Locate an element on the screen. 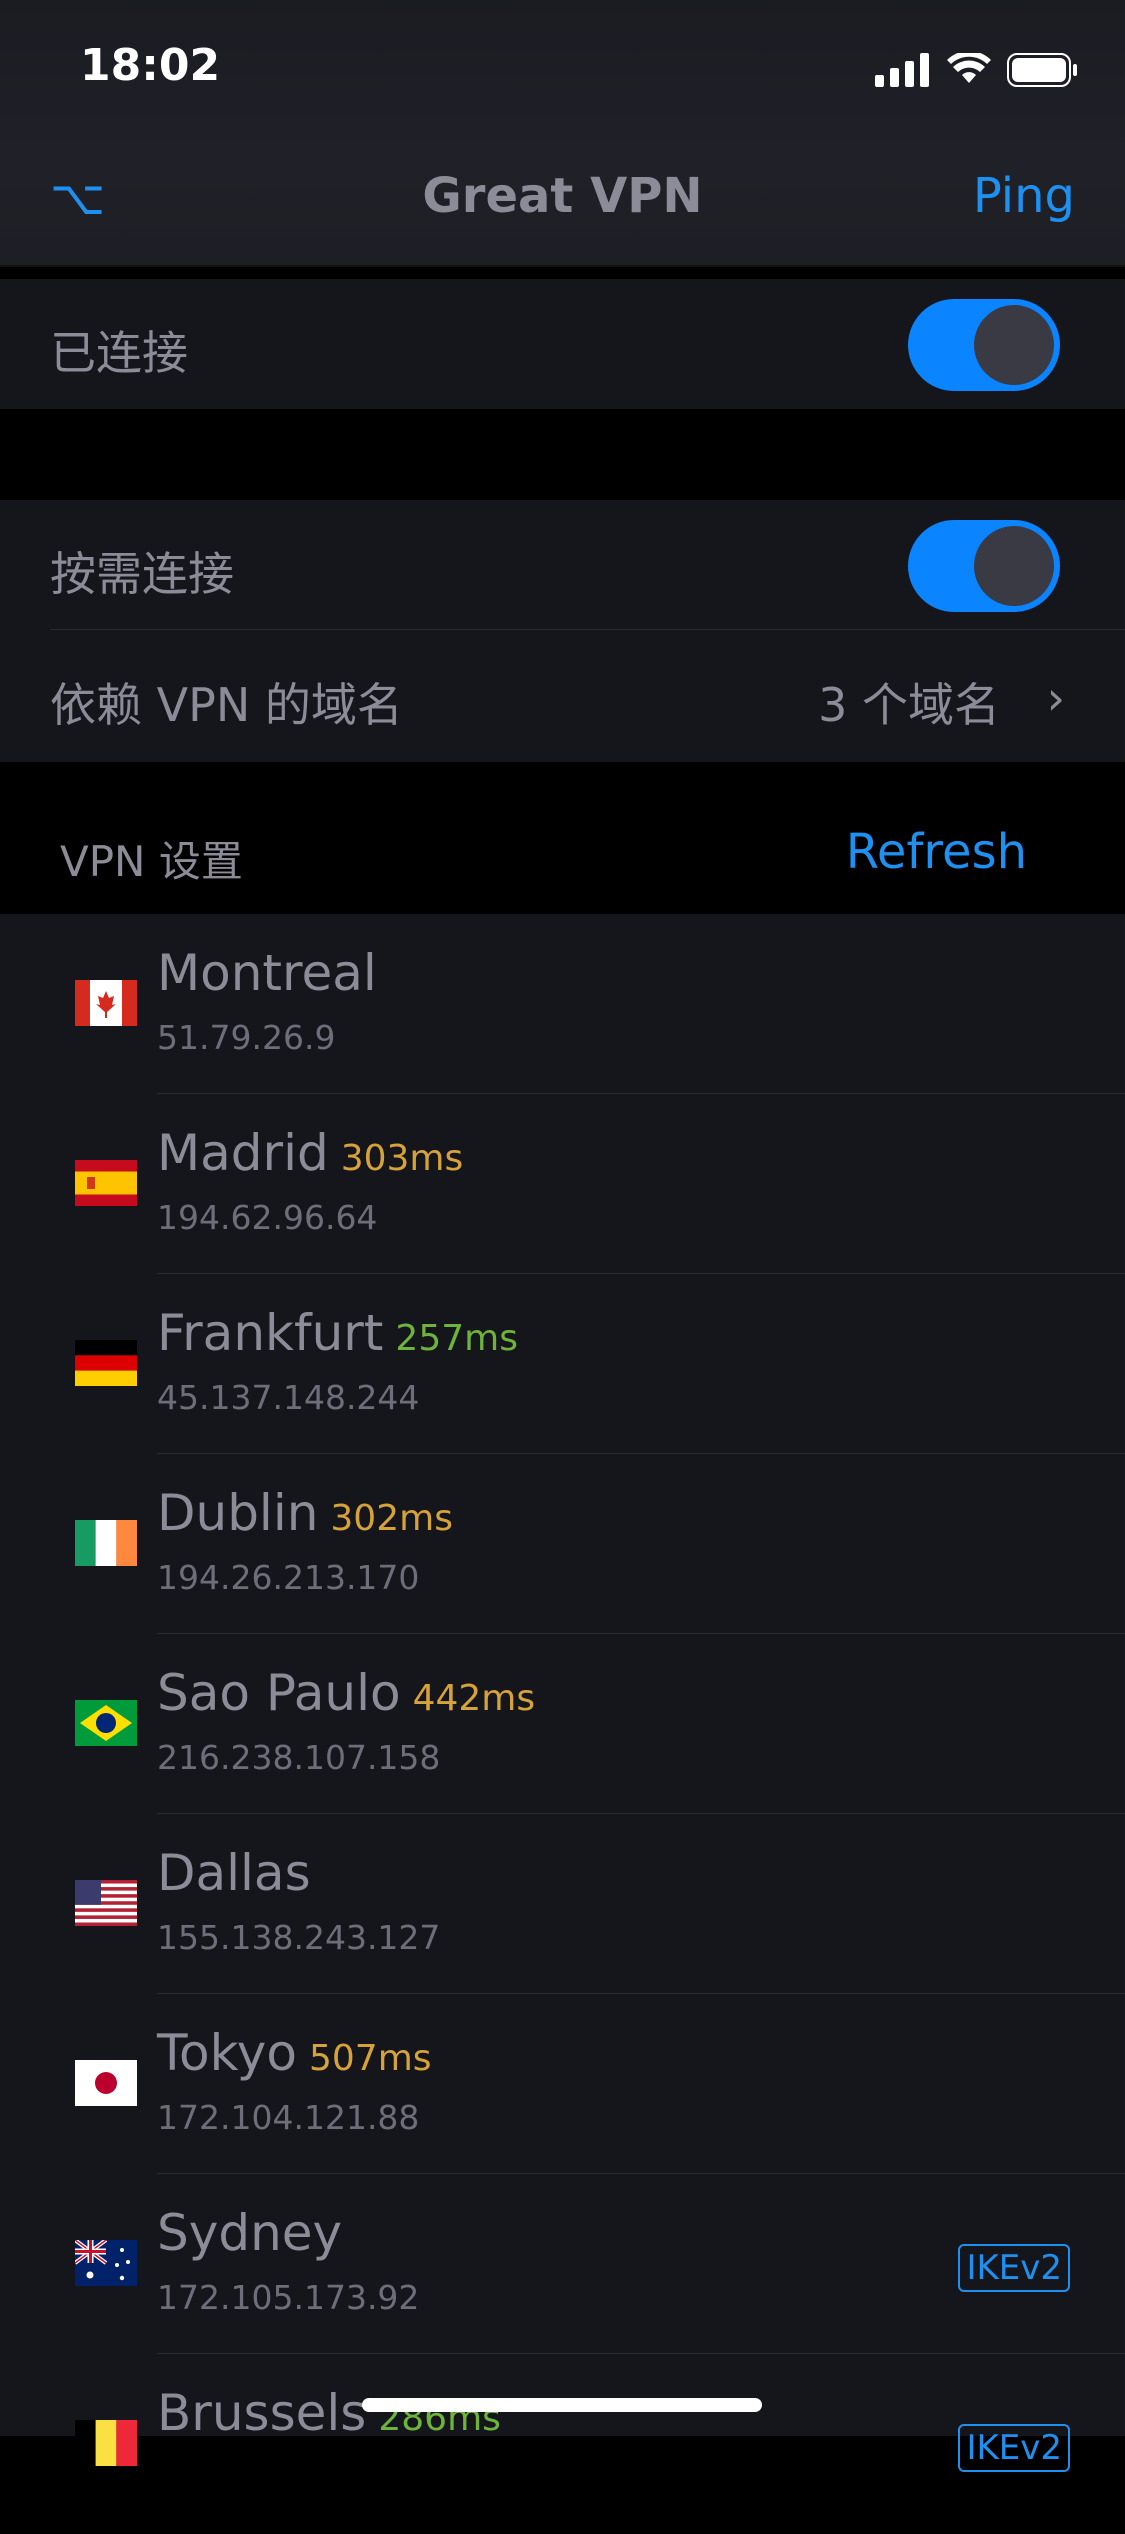  city-name: Dublin is located at coordinates (238, 1513).